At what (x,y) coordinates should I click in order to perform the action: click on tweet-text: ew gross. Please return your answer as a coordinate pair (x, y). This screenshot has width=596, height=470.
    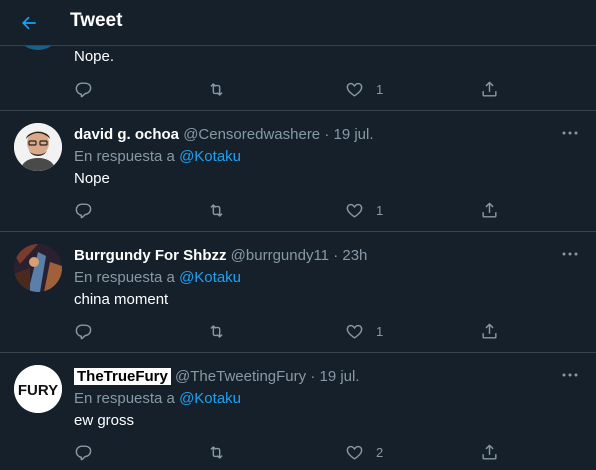
    Looking at the image, I should click on (104, 420).